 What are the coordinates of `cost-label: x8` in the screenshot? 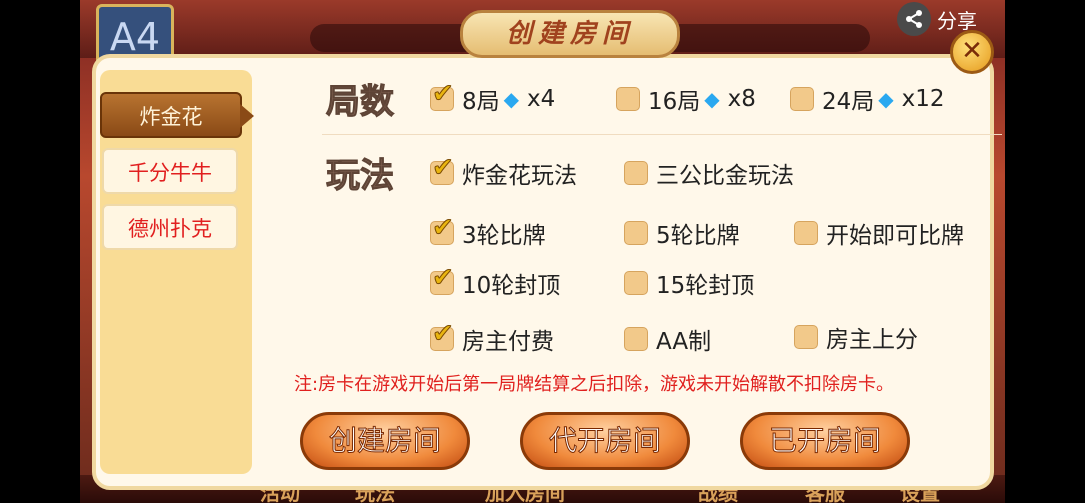 It's located at (741, 99).